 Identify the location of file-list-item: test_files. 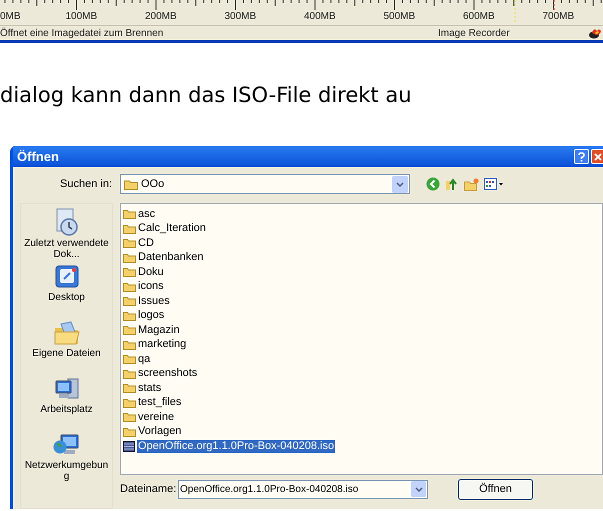
(362, 403).